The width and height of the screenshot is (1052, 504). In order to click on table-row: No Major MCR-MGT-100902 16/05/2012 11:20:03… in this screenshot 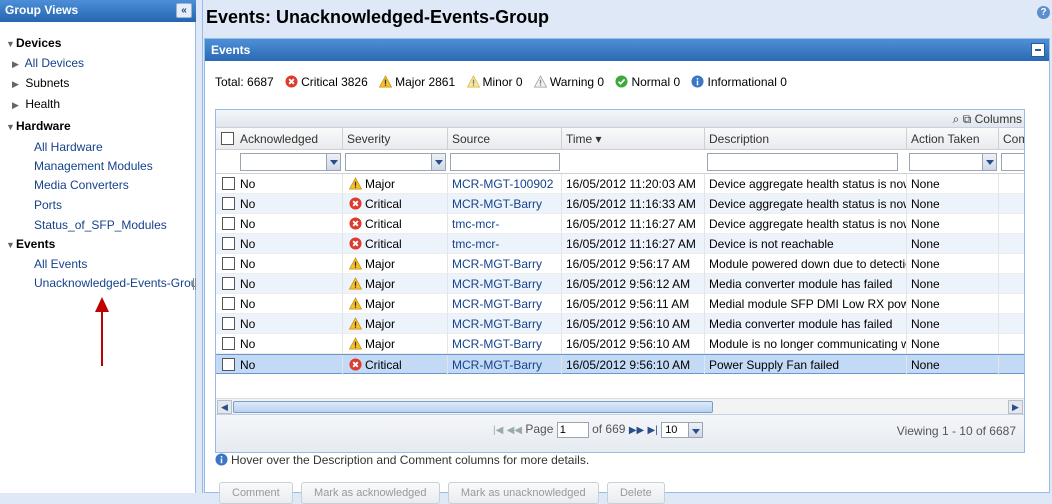, I will do `click(620, 184)`.